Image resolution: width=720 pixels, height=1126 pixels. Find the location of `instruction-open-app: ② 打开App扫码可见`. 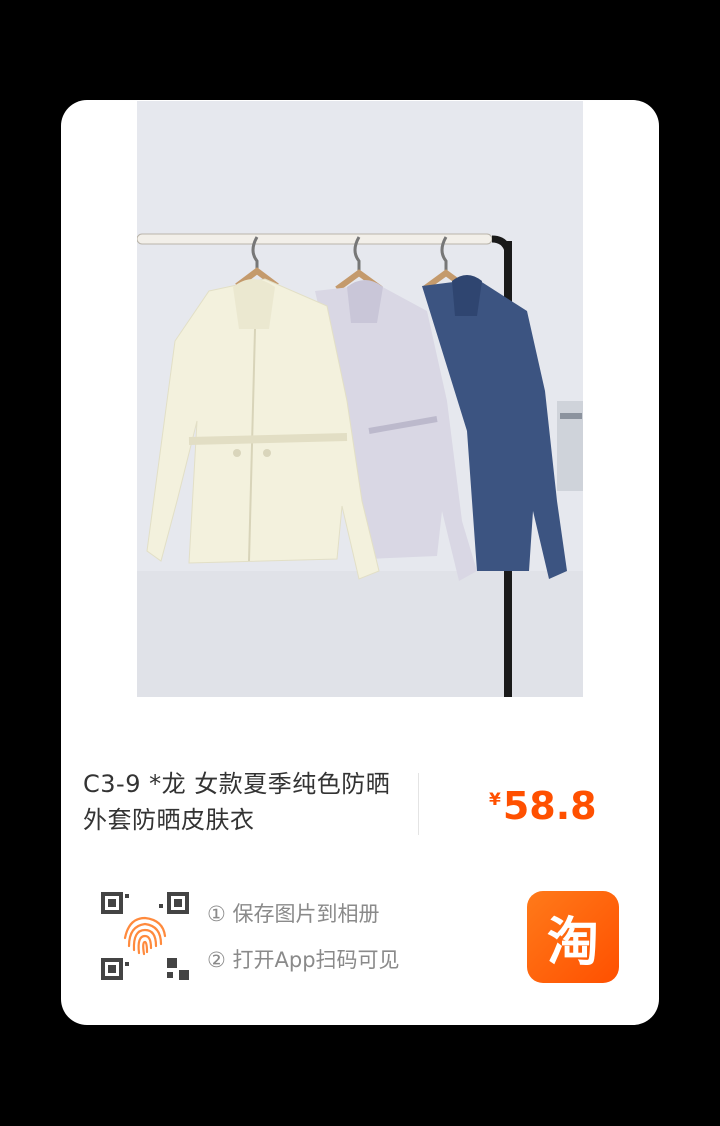

instruction-open-app: ② 打开App扫码可见 is located at coordinates (303, 960).